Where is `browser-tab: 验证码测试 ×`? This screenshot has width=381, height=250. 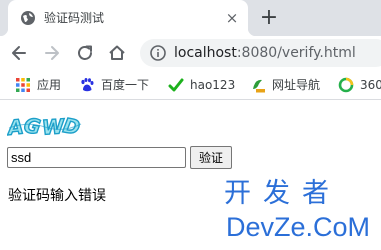 browser-tab: 验证码测试 × is located at coordinates (128, 18).